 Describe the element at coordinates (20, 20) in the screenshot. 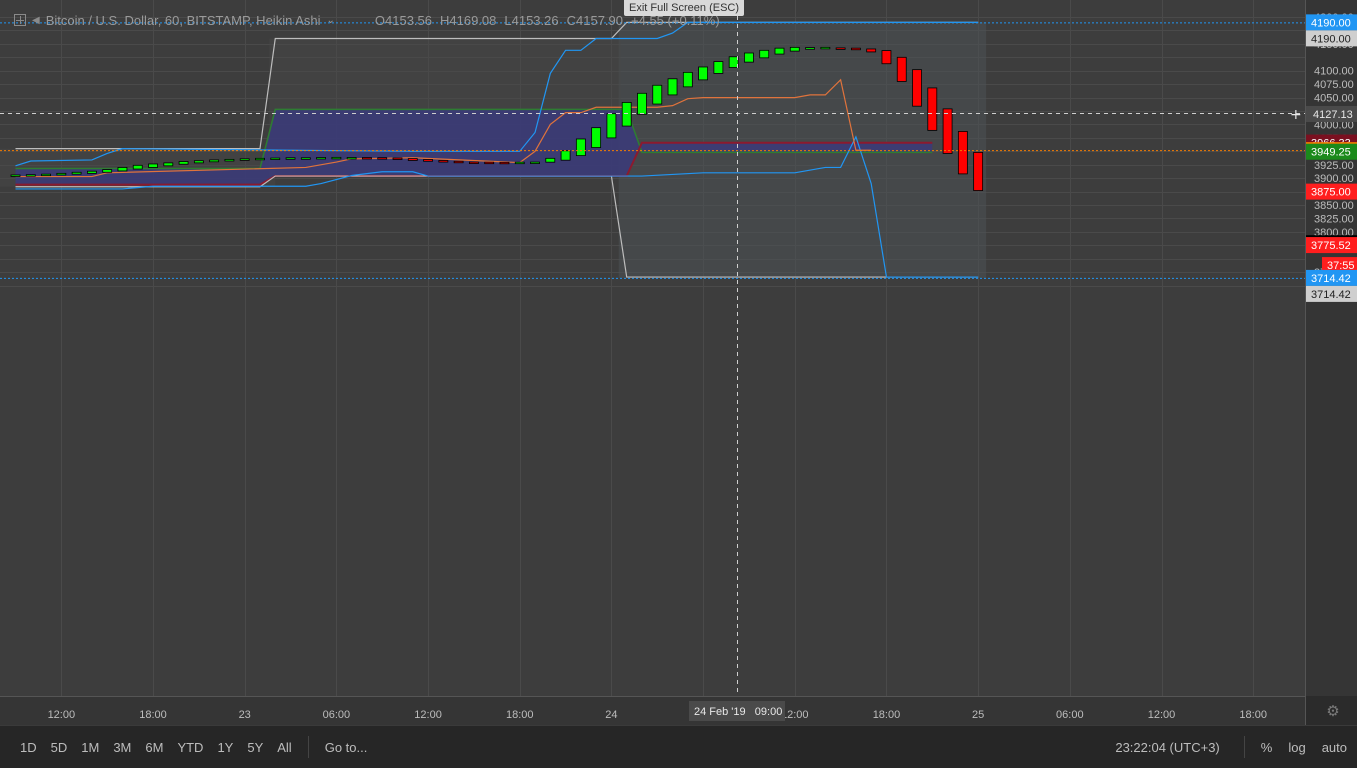

I see `add-study-icon` at that location.